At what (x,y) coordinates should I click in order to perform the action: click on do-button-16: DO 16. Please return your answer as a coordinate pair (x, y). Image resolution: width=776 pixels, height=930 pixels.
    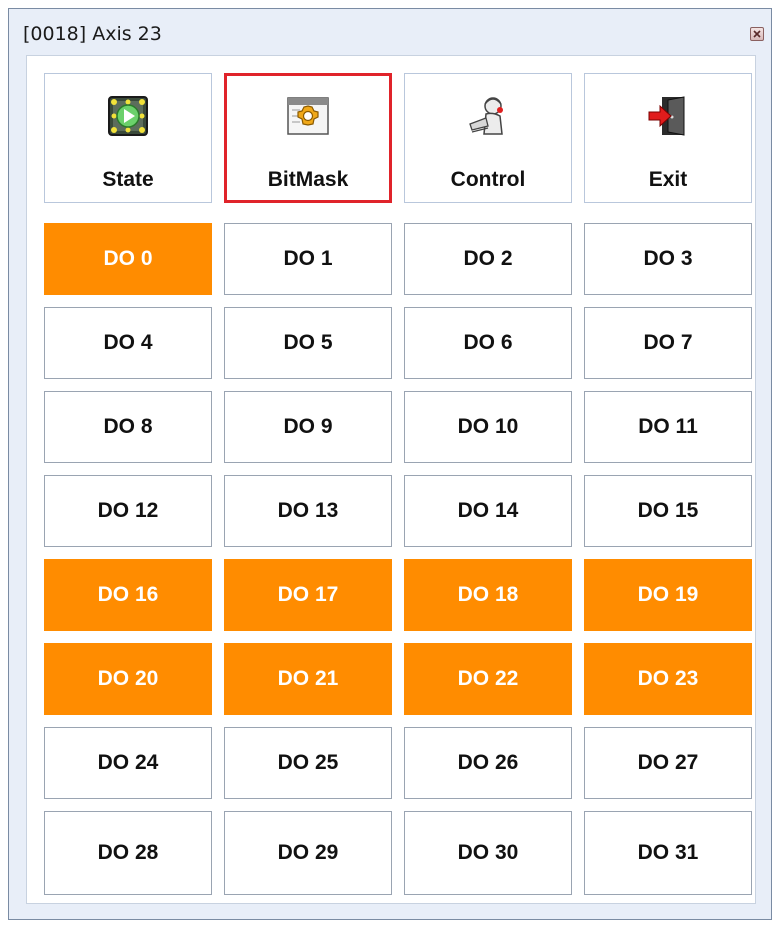
    Looking at the image, I should click on (128, 595).